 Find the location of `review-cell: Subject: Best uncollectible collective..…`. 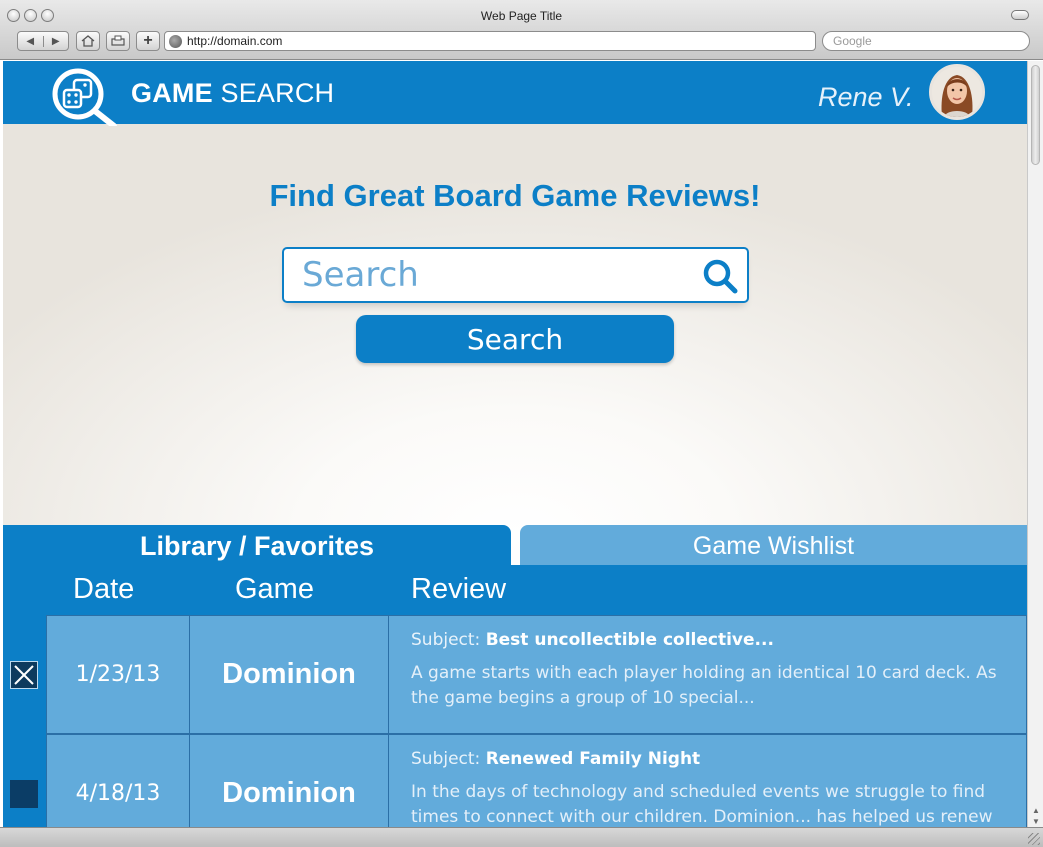

review-cell: Subject: Best uncollectible collective..… is located at coordinates (708, 674).